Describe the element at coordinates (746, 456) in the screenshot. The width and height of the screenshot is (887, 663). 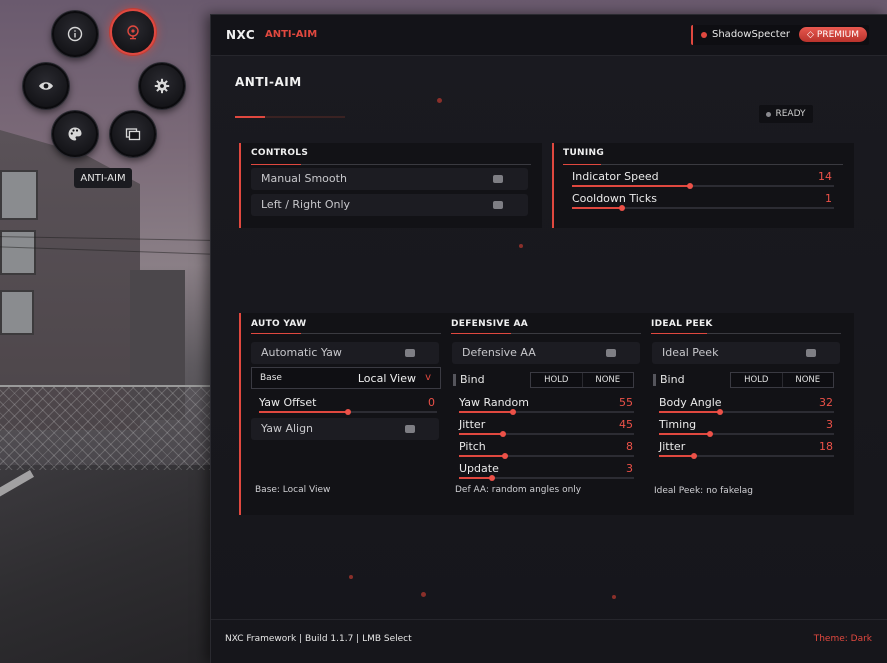
I see `peek-jitter-slider` at that location.